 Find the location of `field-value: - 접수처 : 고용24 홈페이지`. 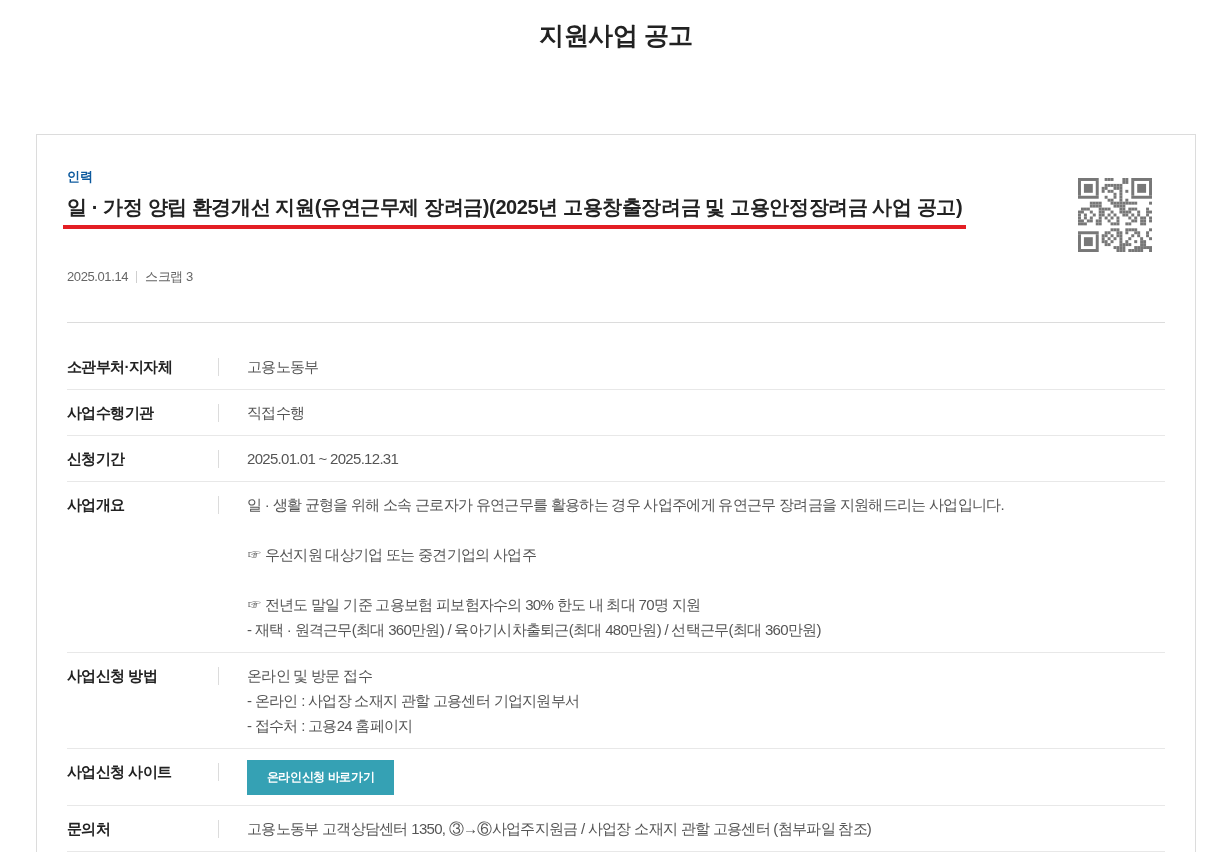

field-value: - 접수처 : 고용24 홈페이지 is located at coordinates (330, 725).